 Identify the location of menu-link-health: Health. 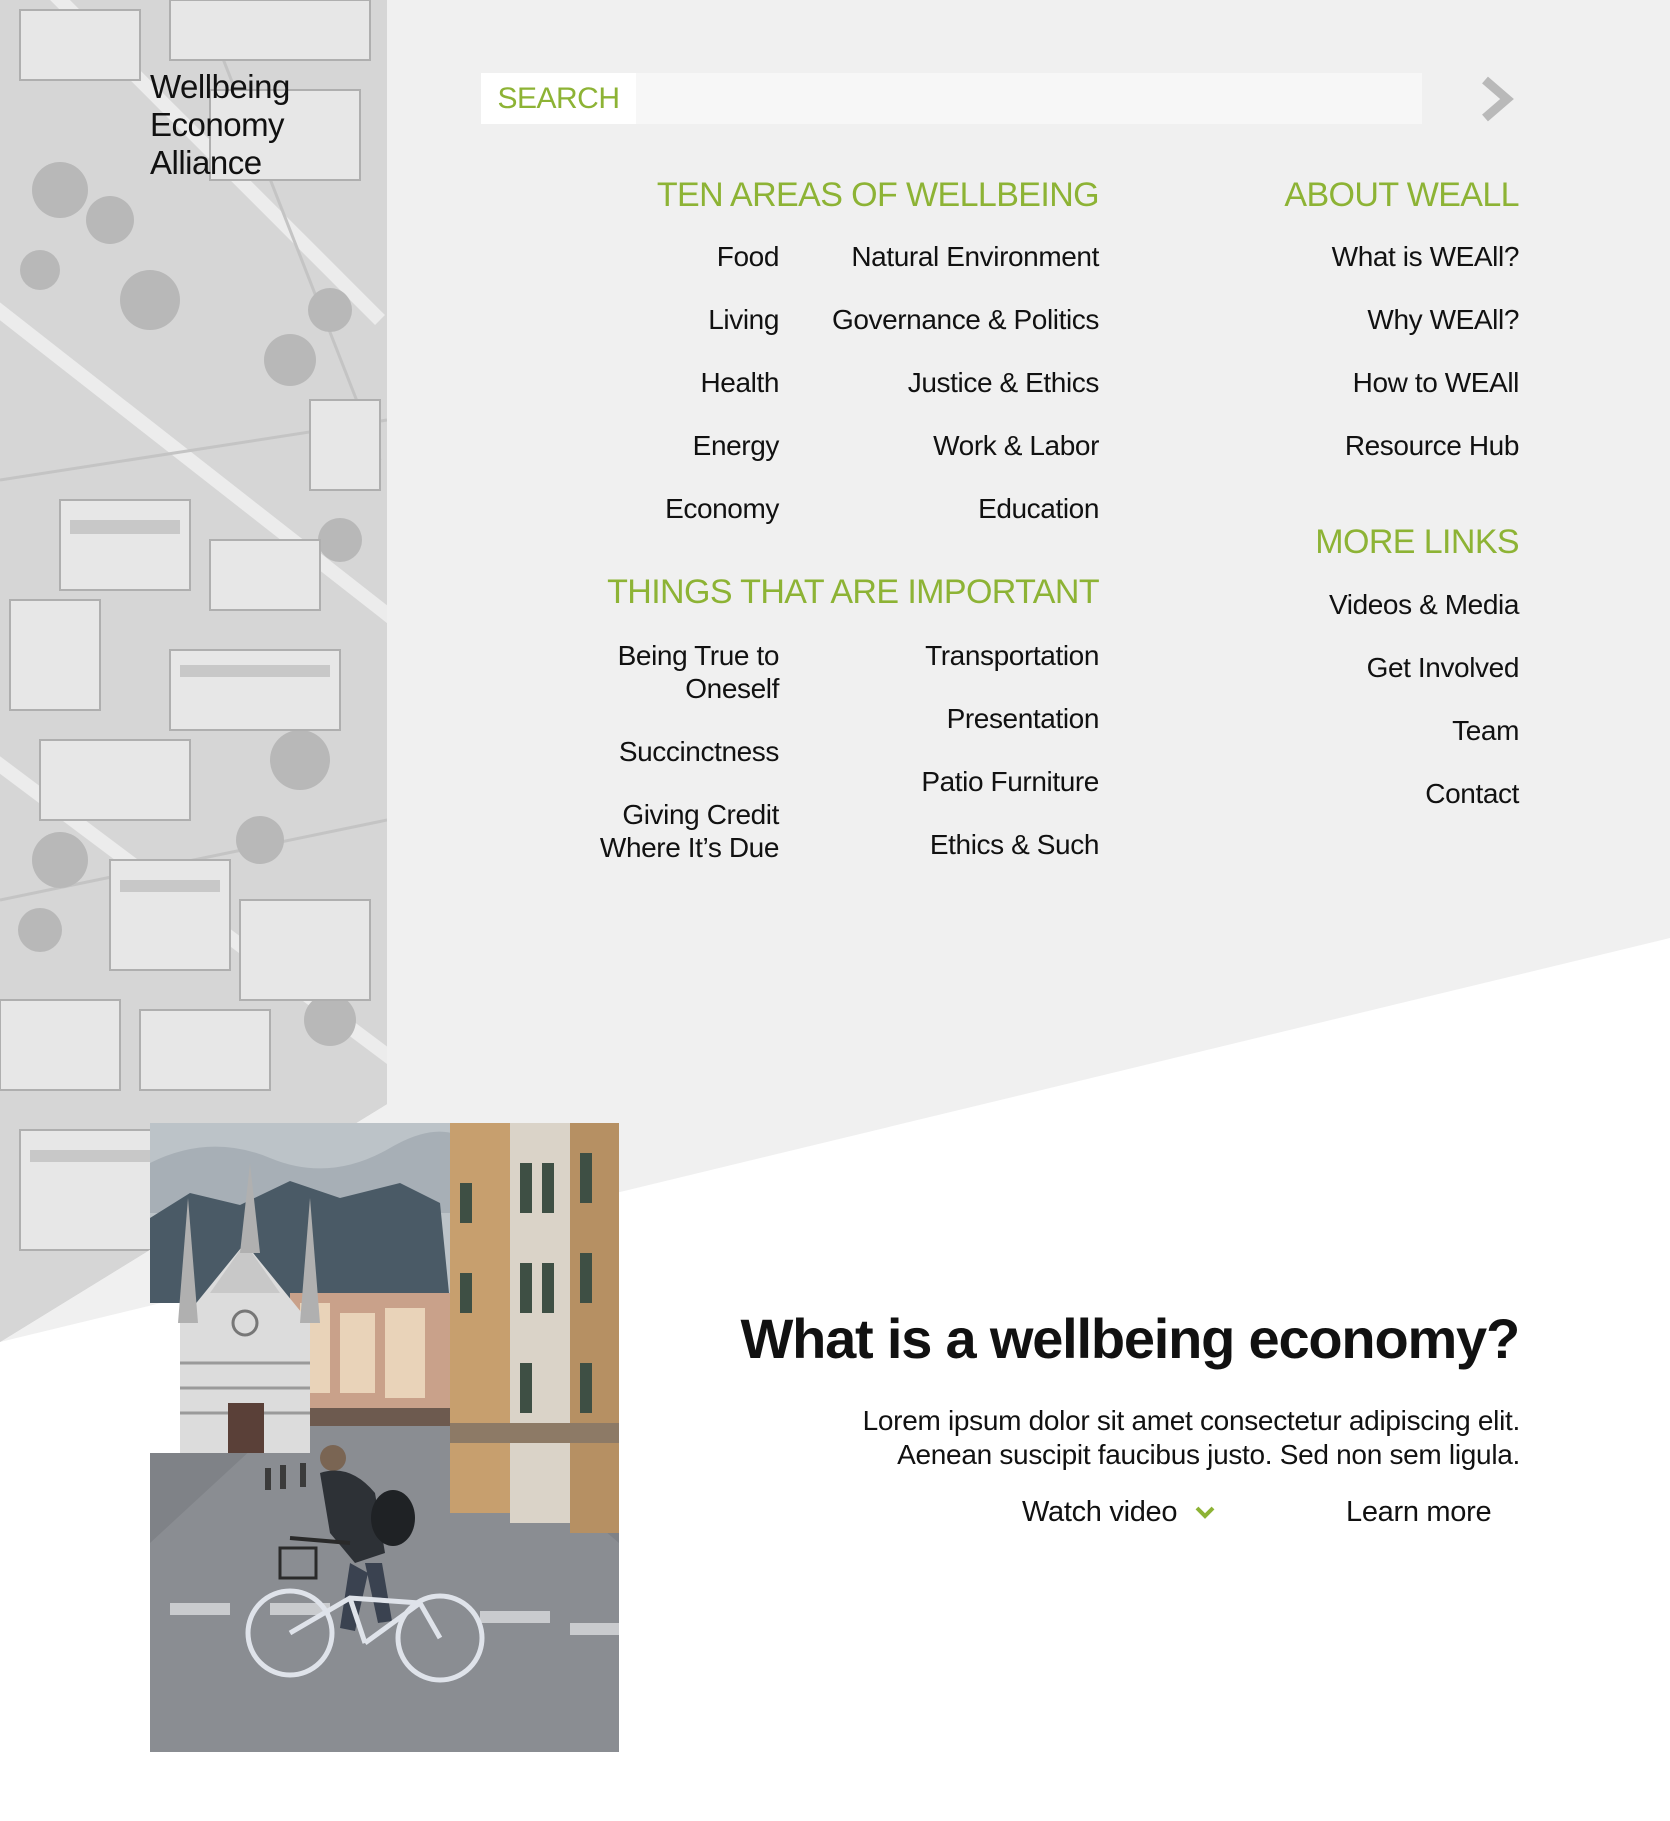
(722, 382).